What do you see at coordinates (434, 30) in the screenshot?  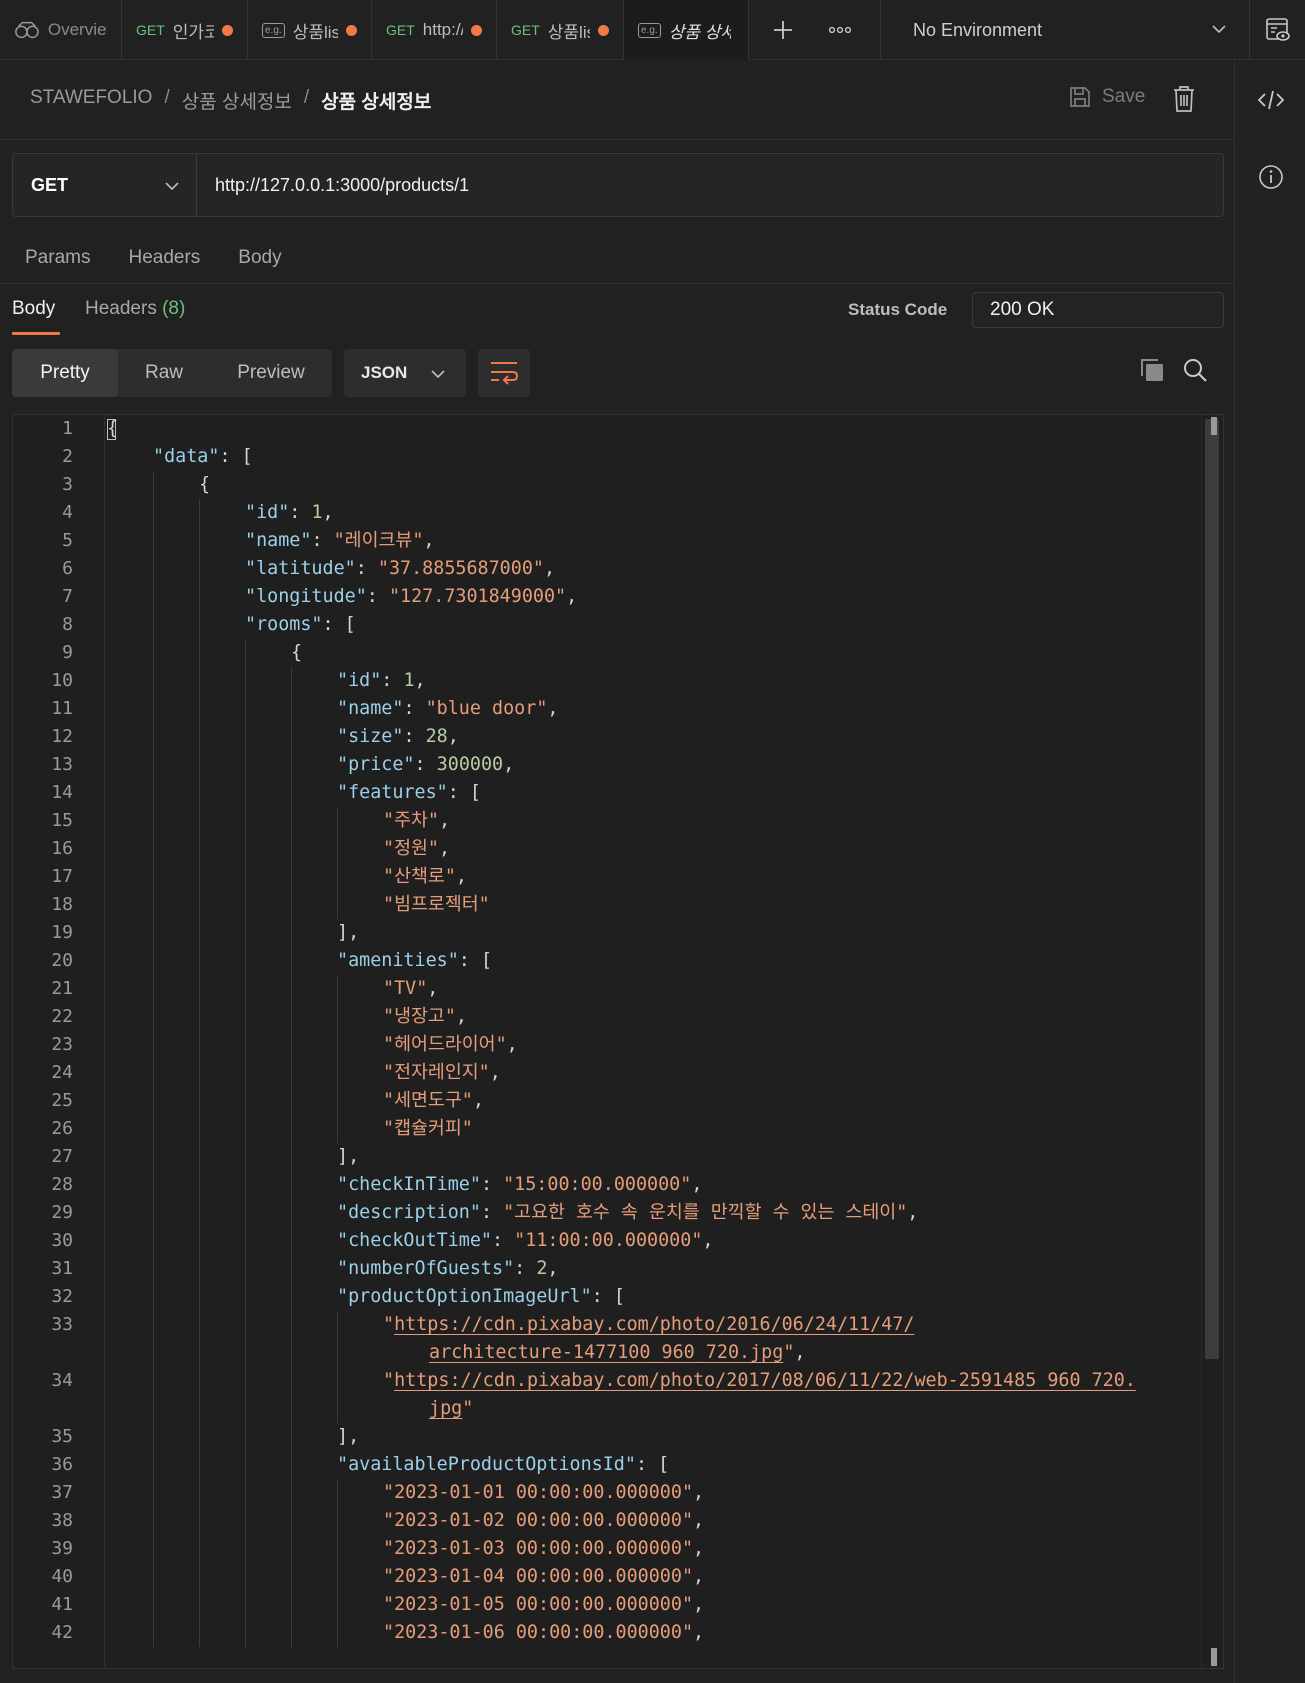 I see `tab-request-http: GET http://` at bounding box center [434, 30].